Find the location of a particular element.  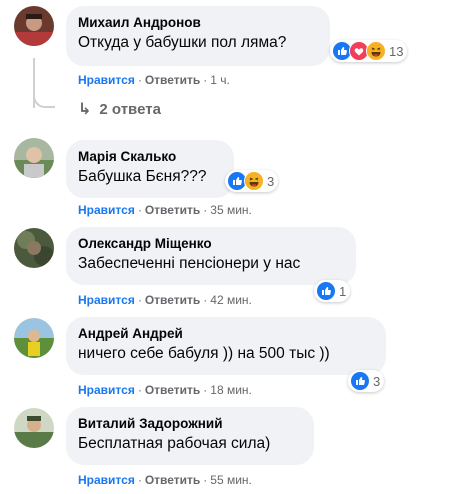

thread-connector is located at coordinates (44, 94).